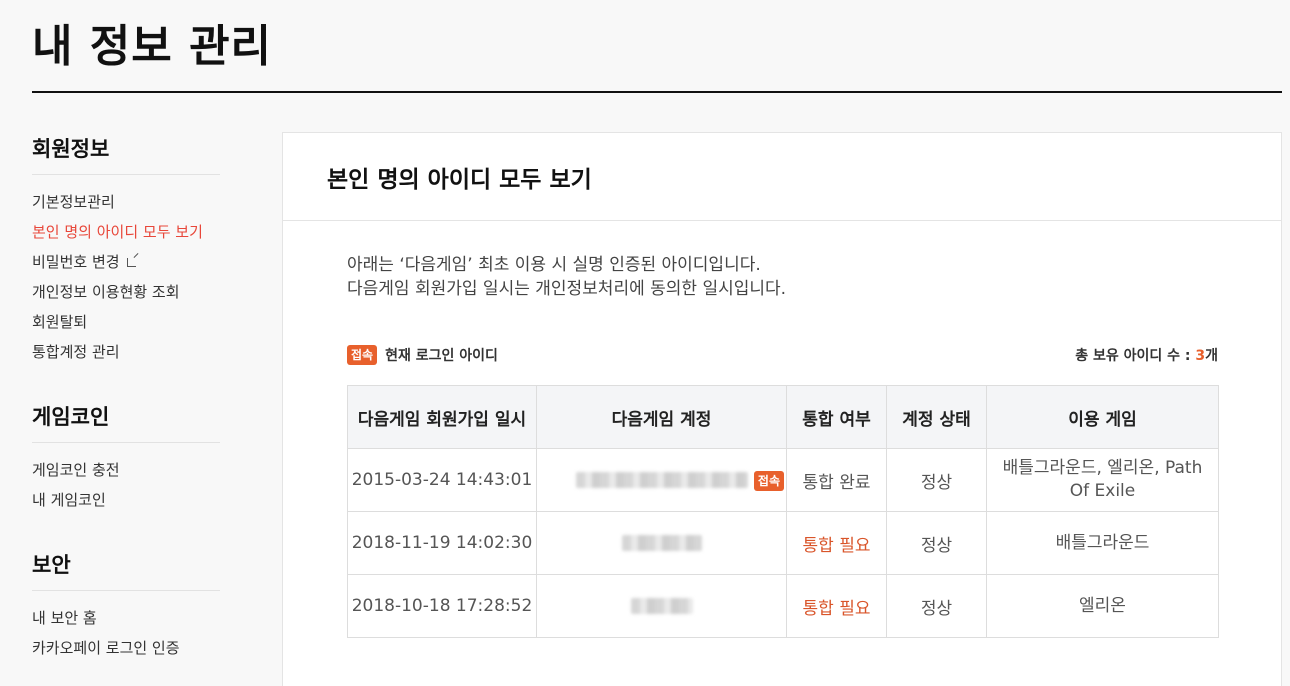  I want to click on cell-account: 접속, so click(661, 480).